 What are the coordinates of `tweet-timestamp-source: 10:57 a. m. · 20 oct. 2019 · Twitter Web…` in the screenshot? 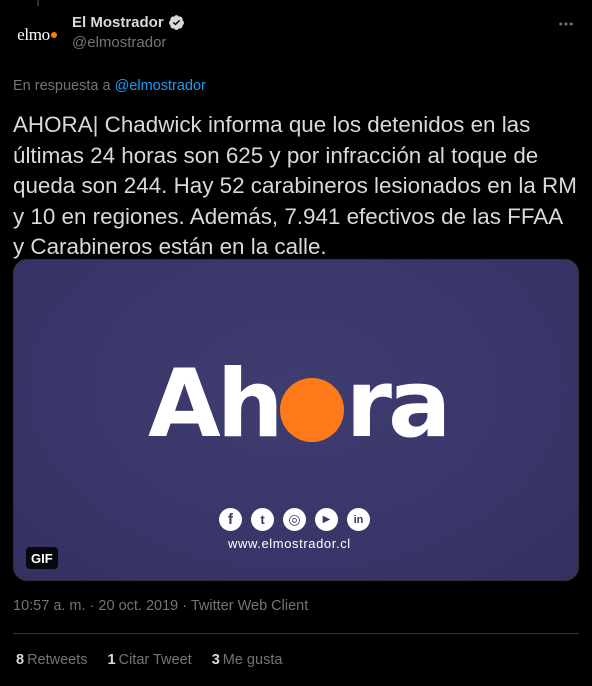 It's located at (160, 606).